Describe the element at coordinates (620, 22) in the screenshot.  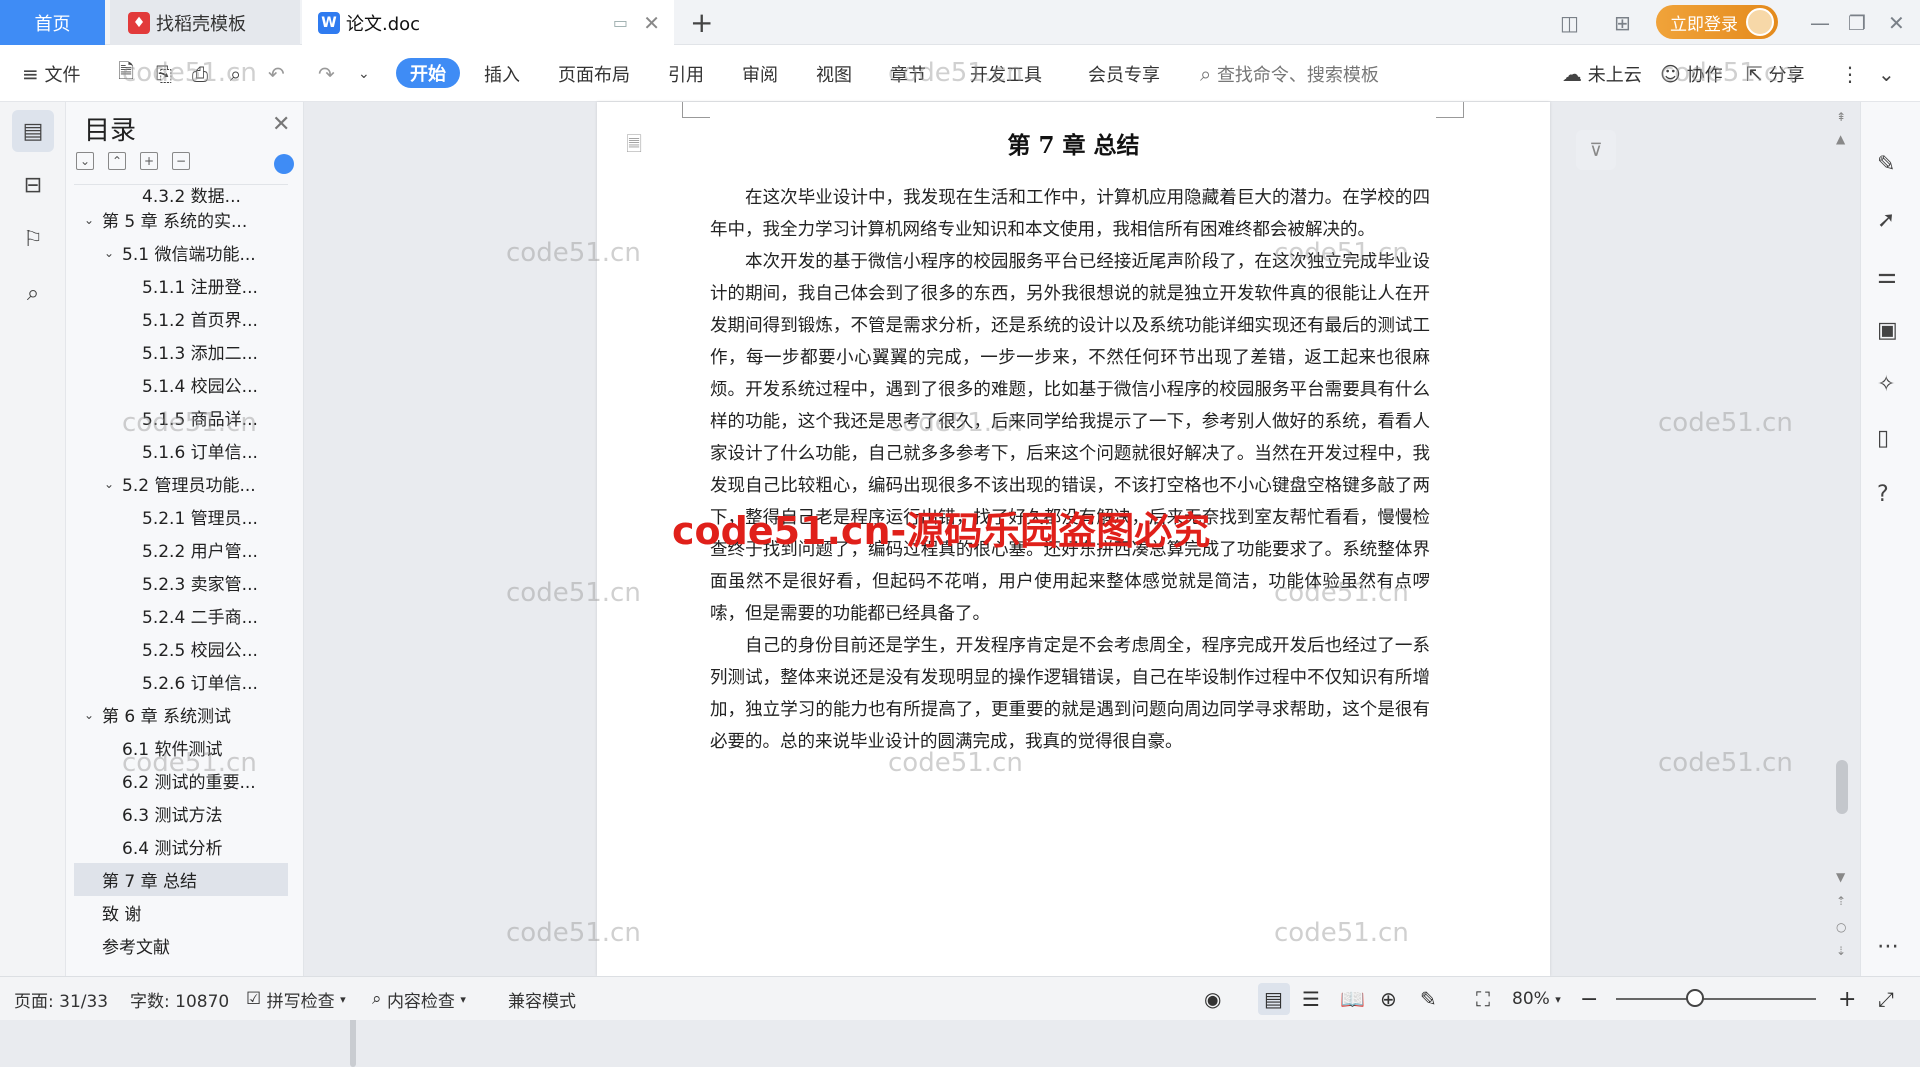
I see `monitor-icon: ▭` at that location.